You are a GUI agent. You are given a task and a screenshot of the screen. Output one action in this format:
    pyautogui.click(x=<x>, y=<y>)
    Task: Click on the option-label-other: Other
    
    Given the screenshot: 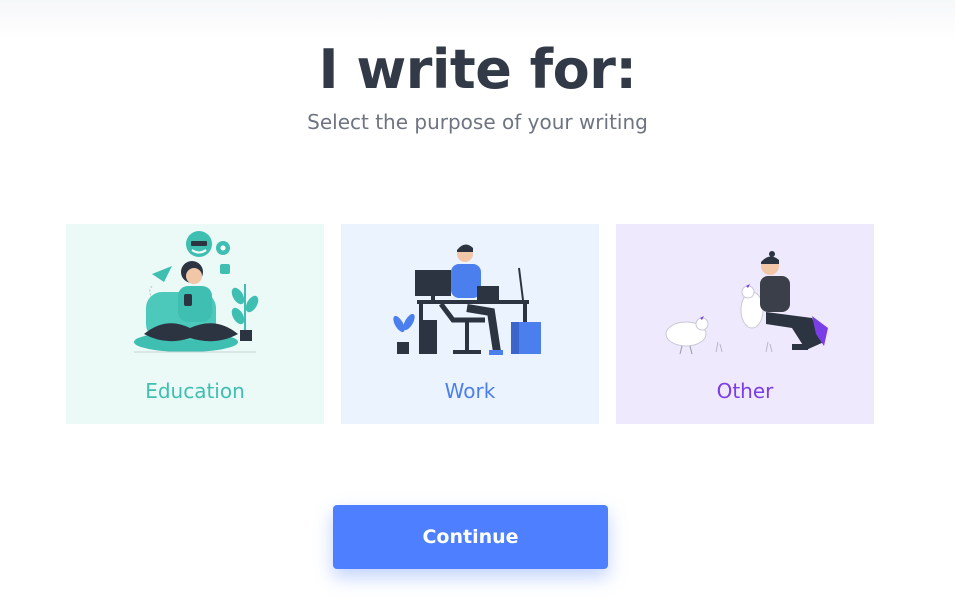 What is the action you would take?
    pyautogui.click(x=745, y=391)
    